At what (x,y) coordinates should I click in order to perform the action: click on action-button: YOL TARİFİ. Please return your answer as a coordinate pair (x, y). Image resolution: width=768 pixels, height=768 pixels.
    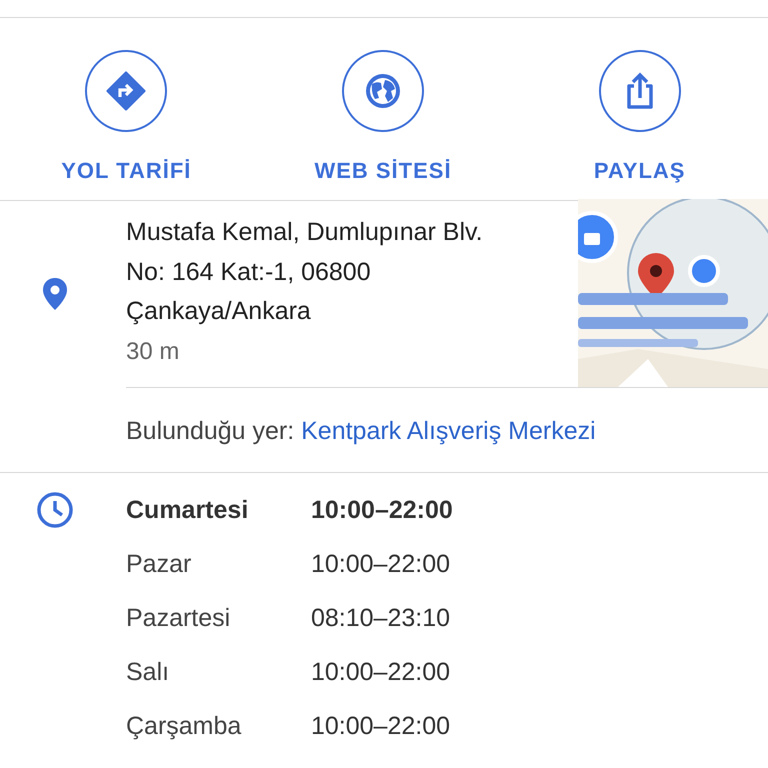
    Looking at the image, I should click on (127, 109).